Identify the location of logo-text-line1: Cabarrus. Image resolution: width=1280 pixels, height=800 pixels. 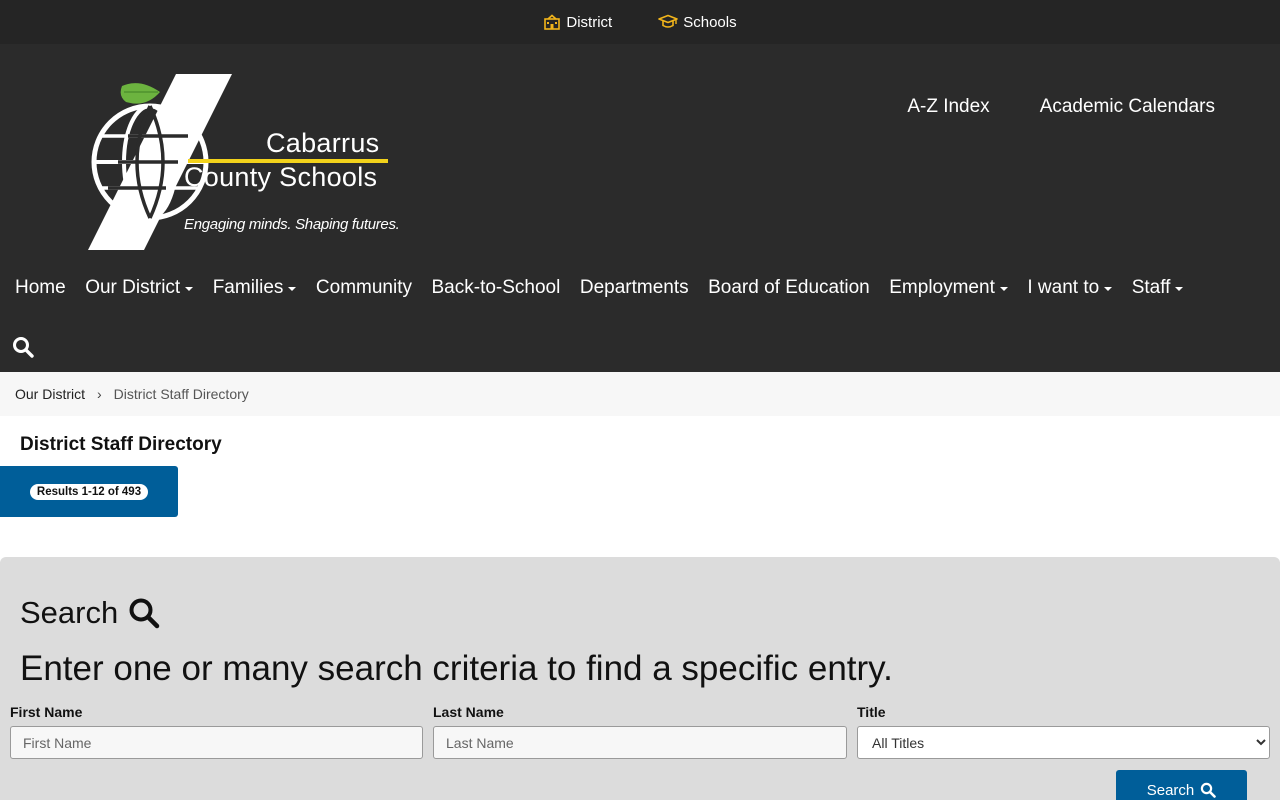
(323, 143).